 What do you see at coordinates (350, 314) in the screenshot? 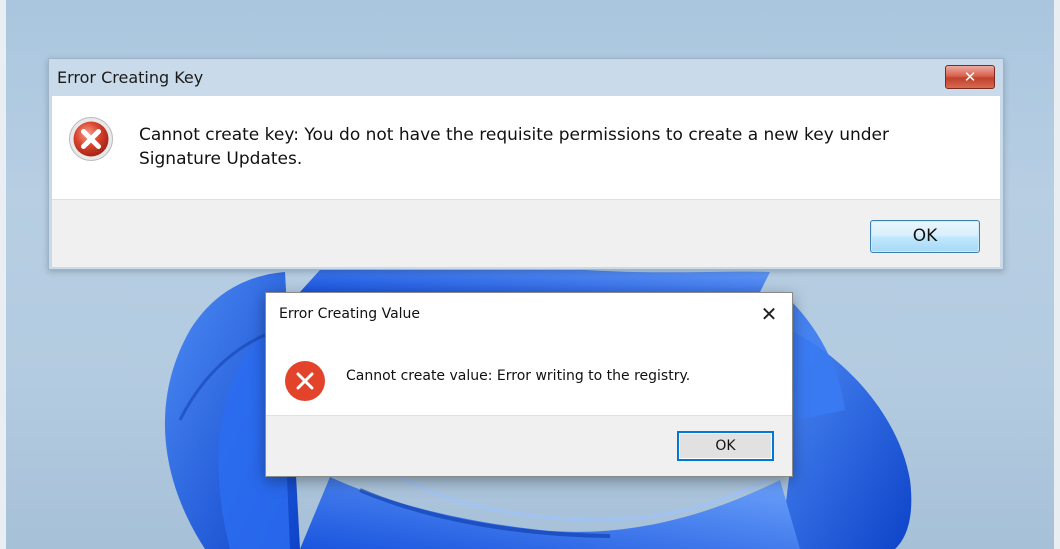
I see `dialog-title: Error Creating Value` at bounding box center [350, 314].